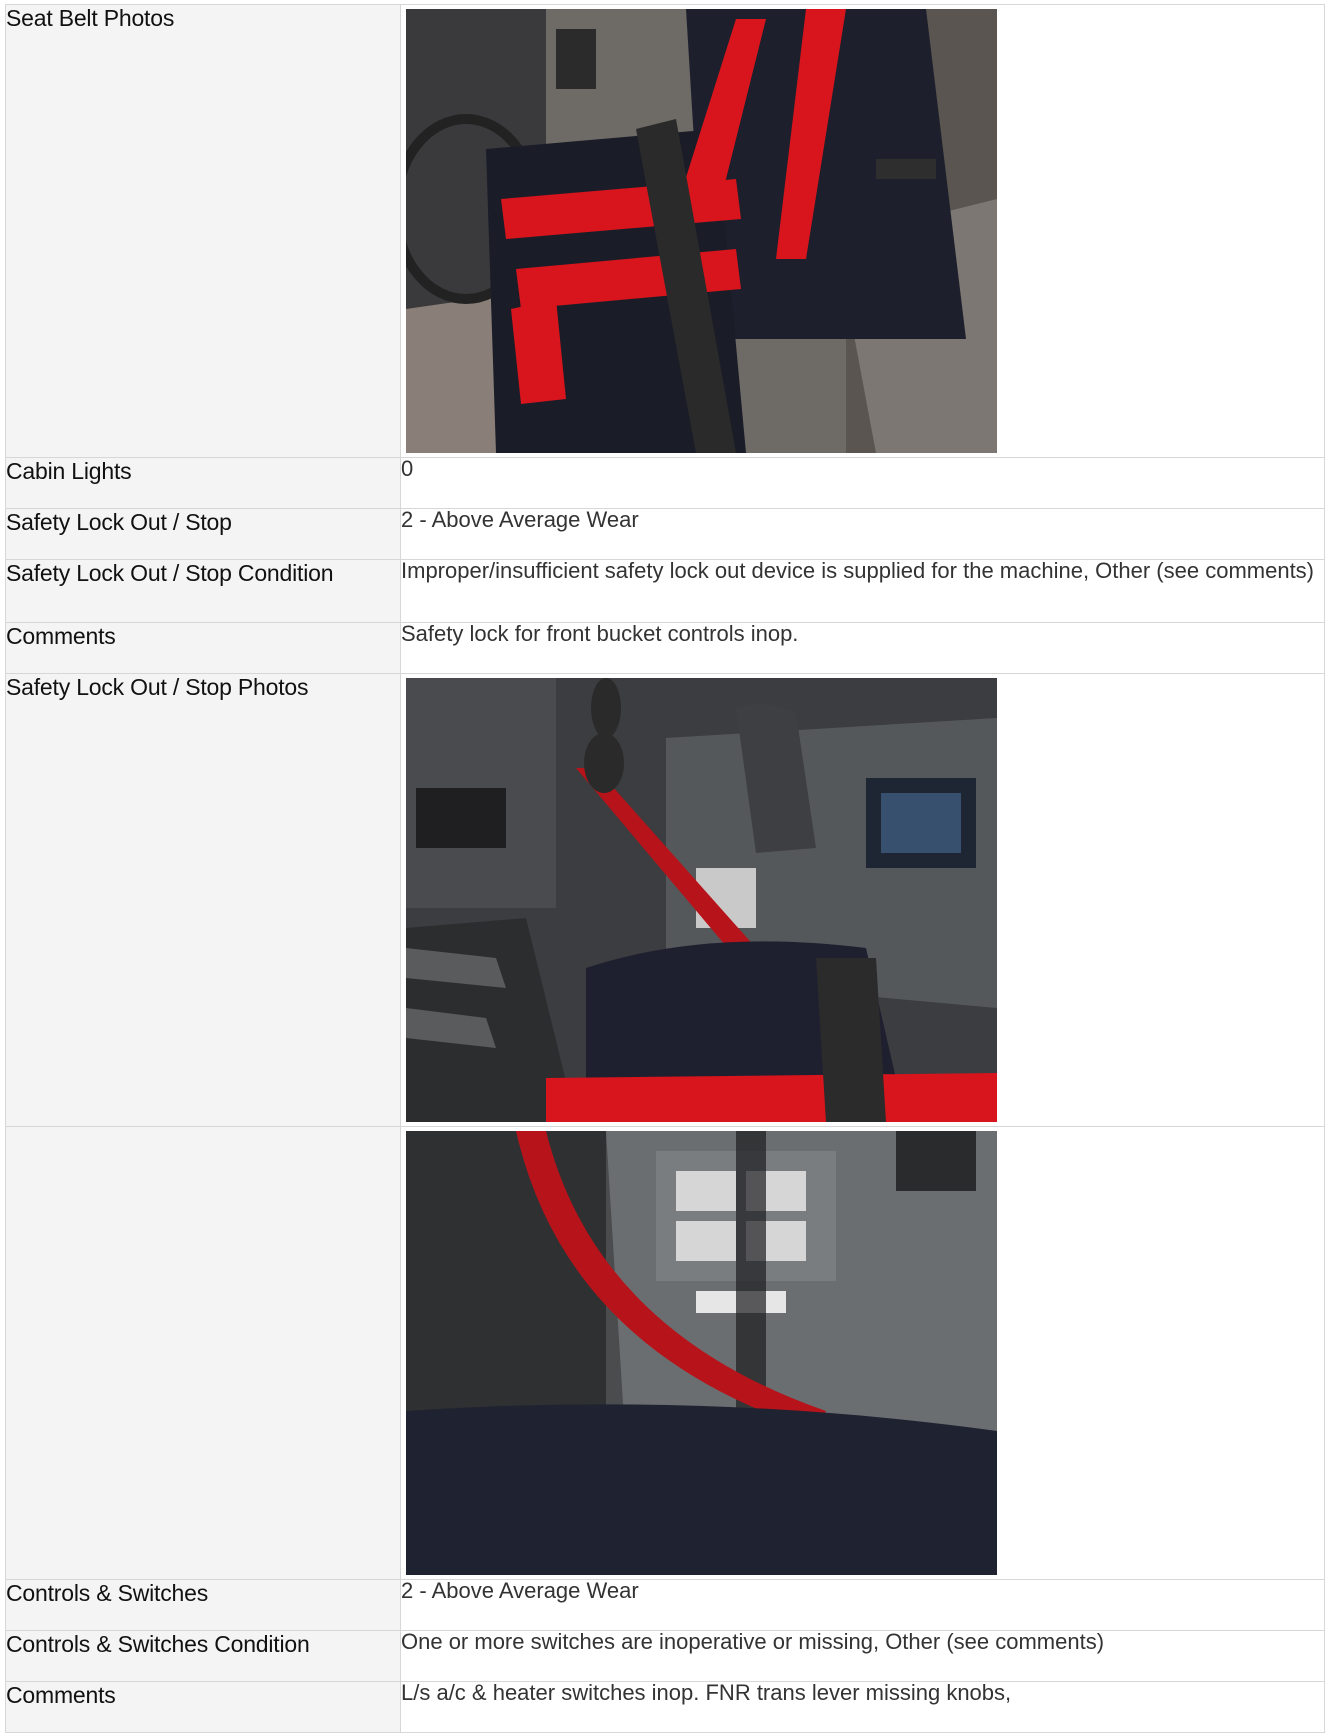 Image resolution: width=1325 pixels, height=1735 pixels. Describe the element at coordinates (203, 534) in the screenshot. I see `row-label: Safety Lock Out / Stop` at that location.